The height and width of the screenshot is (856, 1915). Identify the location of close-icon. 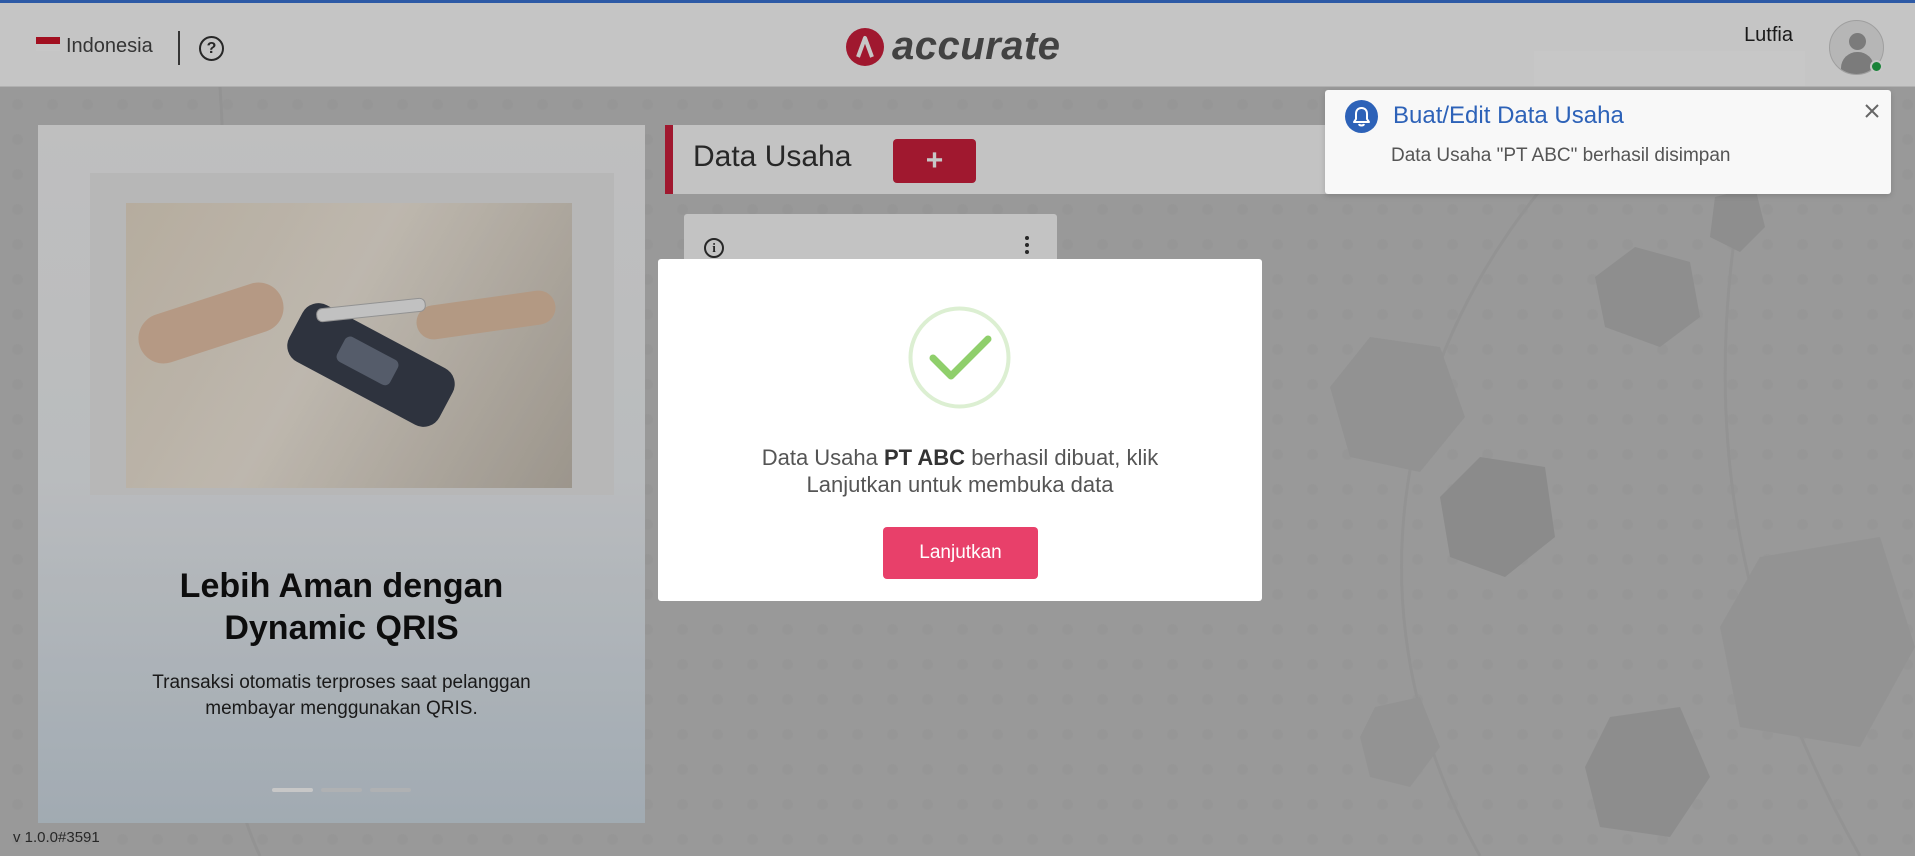
(1872, 111).